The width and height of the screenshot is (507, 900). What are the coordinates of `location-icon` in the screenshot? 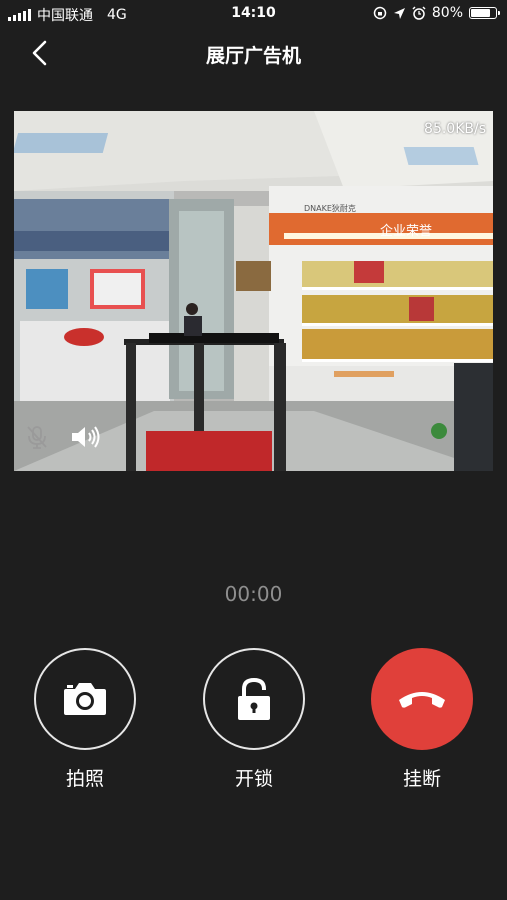 It's located at (399, 13).